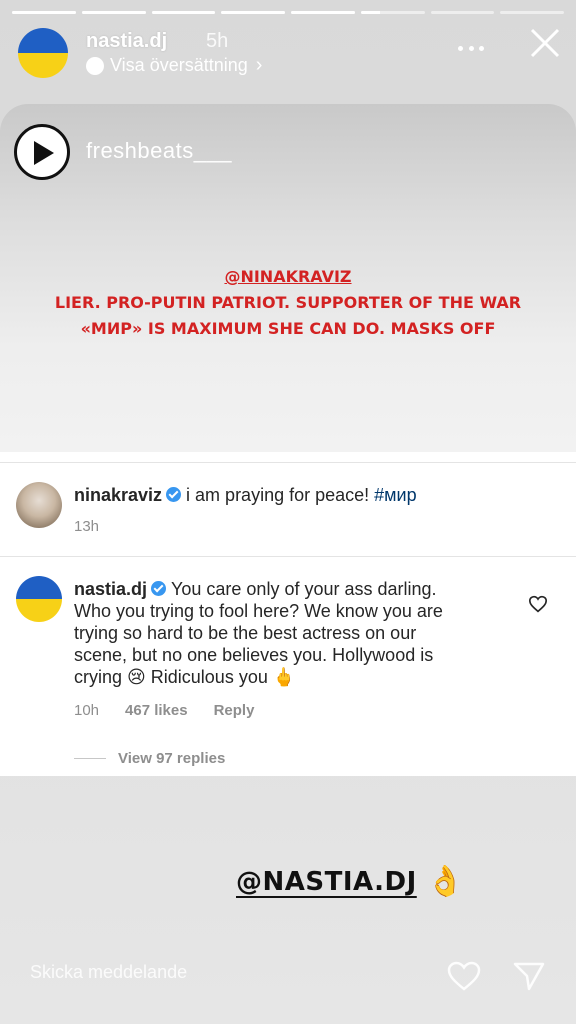  I want to click on close-icon, so click(545, 43).